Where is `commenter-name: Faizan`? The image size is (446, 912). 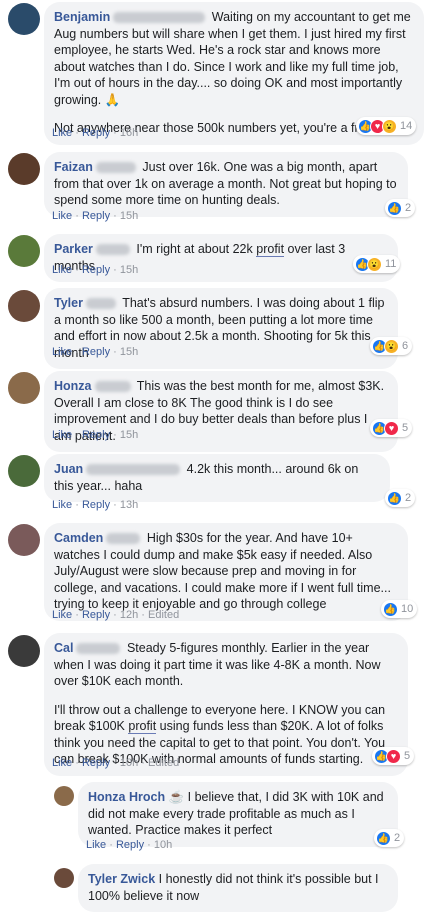 commenter-name: Faizan is located at coordinates (73, 167).